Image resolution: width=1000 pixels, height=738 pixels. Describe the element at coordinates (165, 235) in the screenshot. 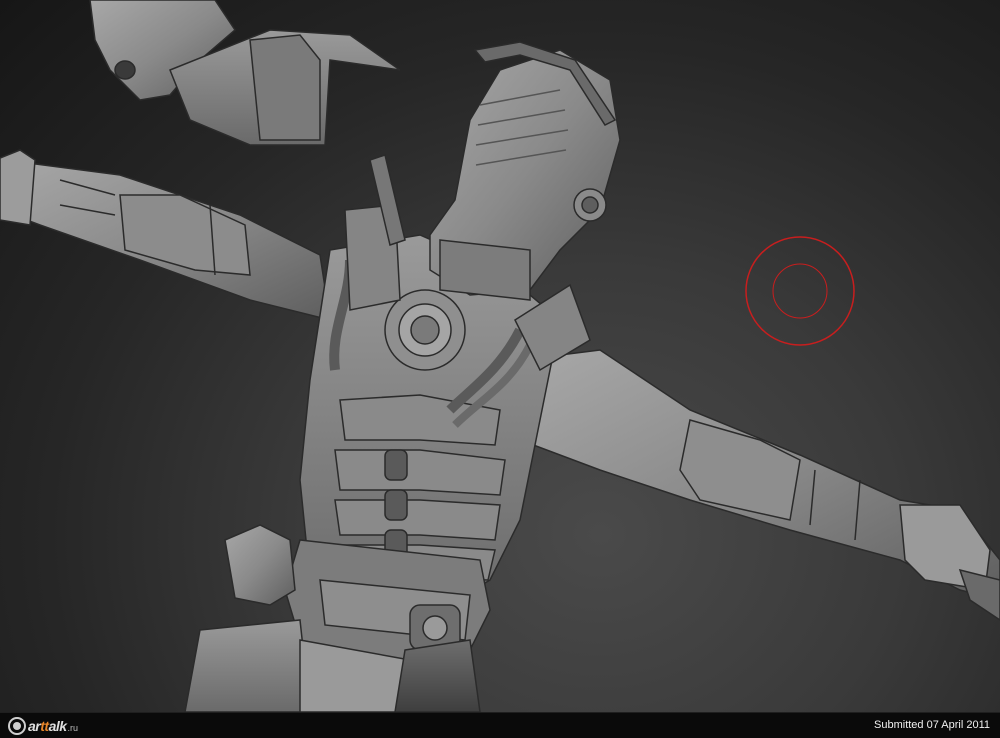

I see `left-arm` at that location.